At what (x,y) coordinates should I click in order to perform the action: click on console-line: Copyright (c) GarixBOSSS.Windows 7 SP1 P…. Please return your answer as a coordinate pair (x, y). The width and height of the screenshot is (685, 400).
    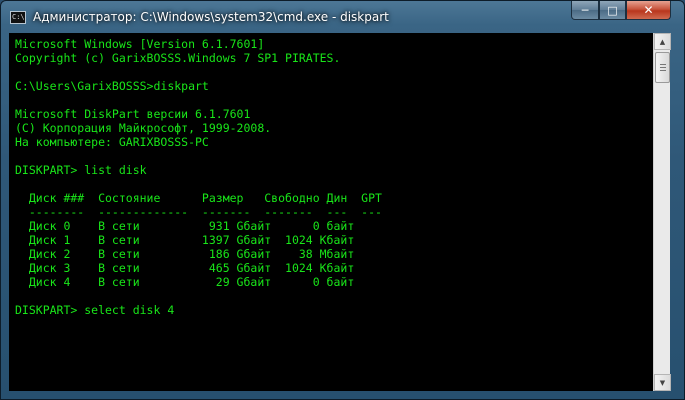
    Looking at the image, I should click on (178, 58).